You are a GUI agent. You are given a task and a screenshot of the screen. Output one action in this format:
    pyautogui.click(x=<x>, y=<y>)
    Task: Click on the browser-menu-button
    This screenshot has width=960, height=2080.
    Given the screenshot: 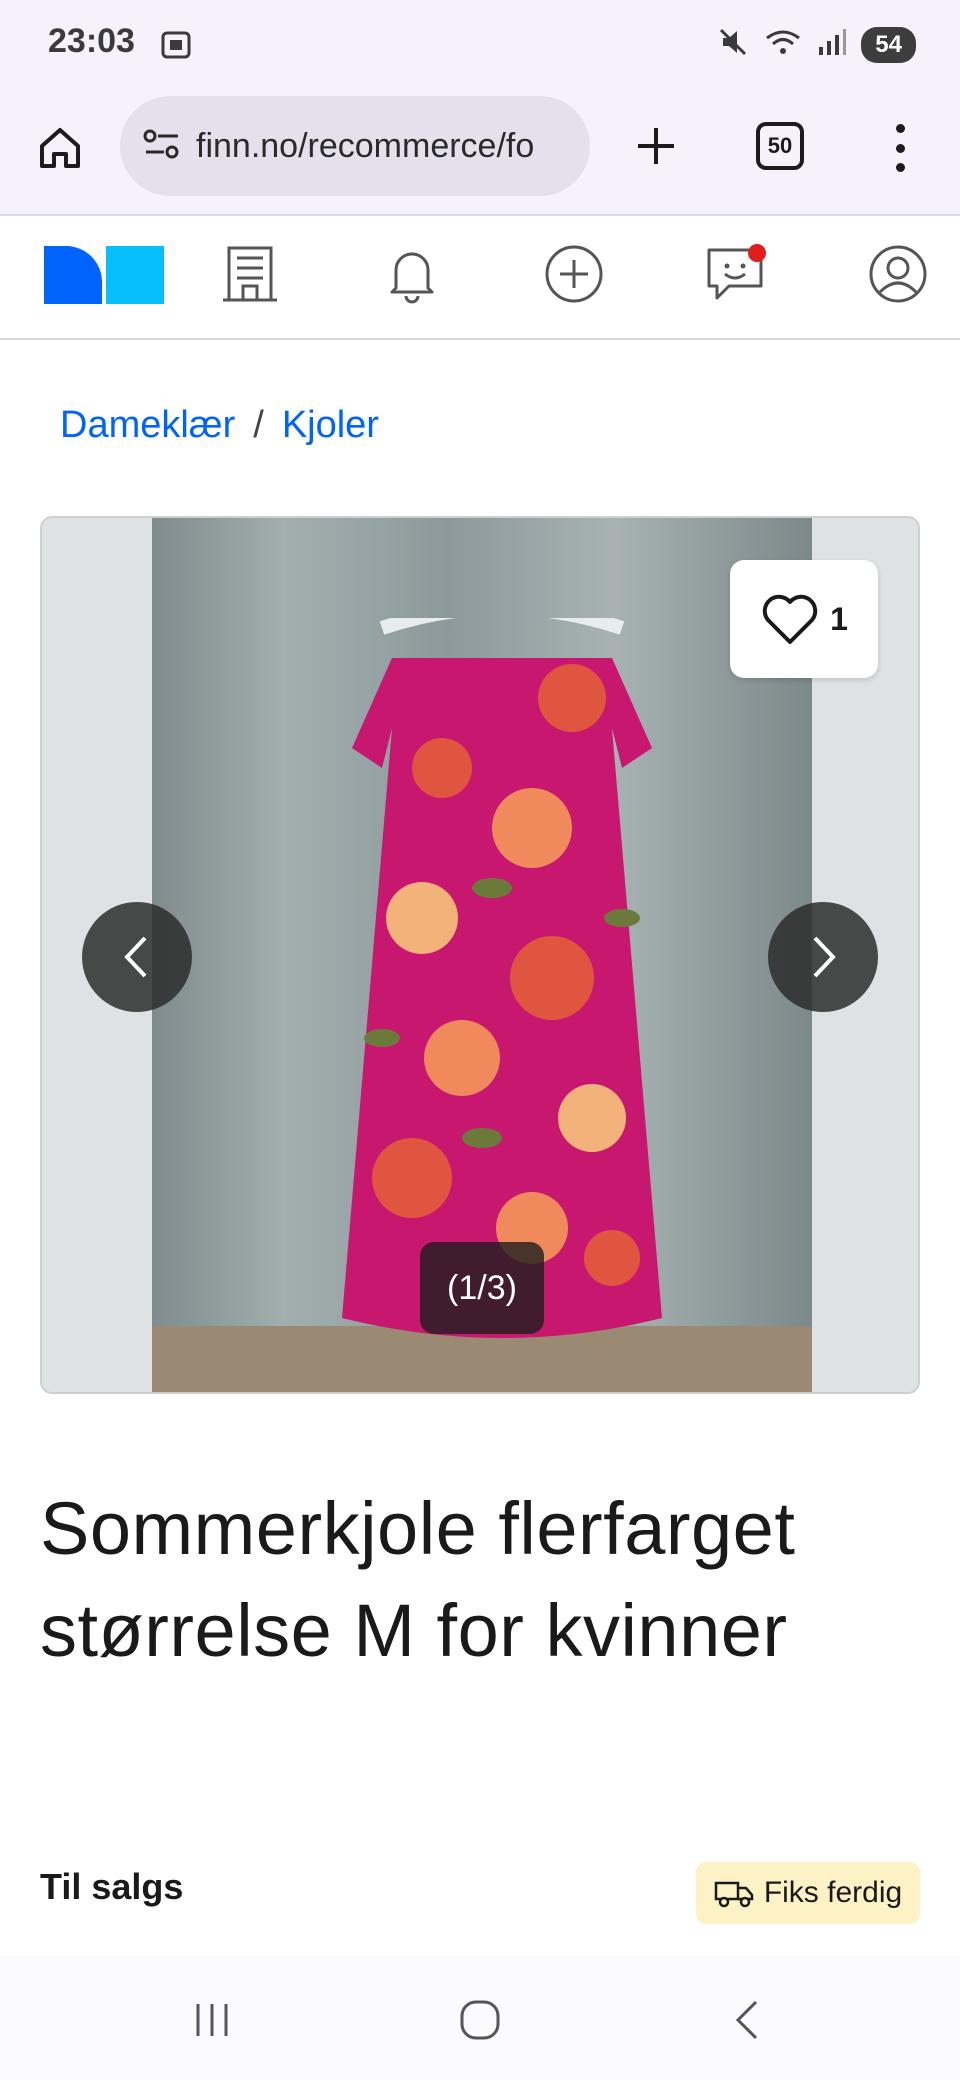 What is the action you would take?
    pyautogui.click(x=900, y=148)
    